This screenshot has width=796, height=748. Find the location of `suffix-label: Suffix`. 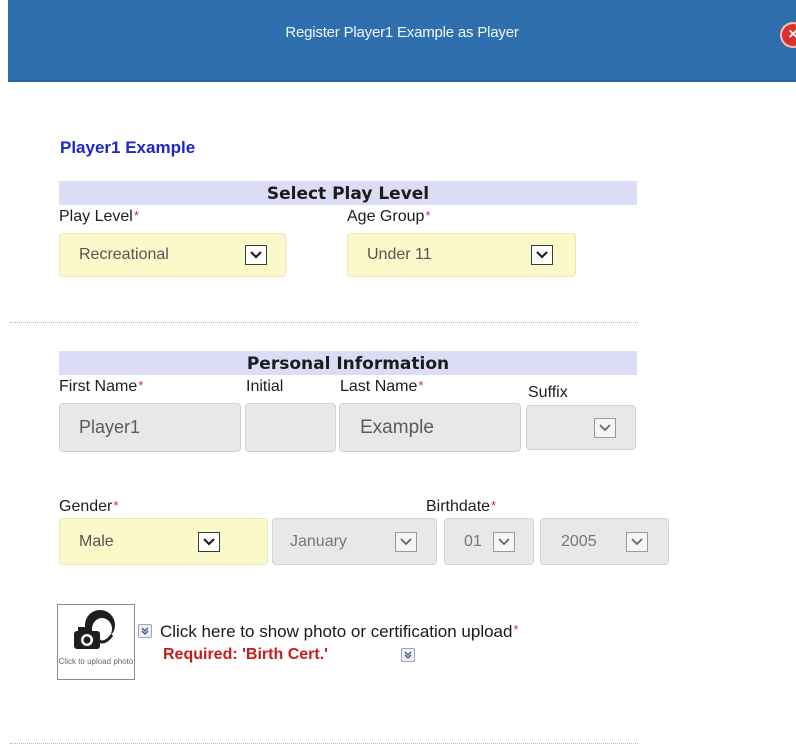

suffix-label: Suffix is located at coordinates (548, 392).